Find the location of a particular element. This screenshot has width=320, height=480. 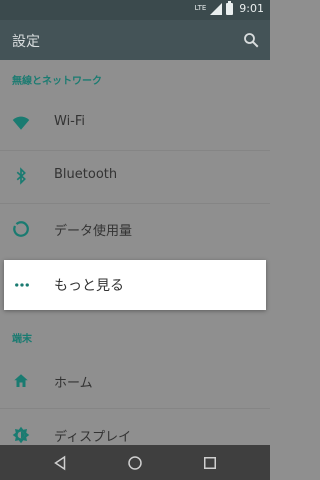

settings-item-label: Bluetooth is located at coordinates (86, 174).